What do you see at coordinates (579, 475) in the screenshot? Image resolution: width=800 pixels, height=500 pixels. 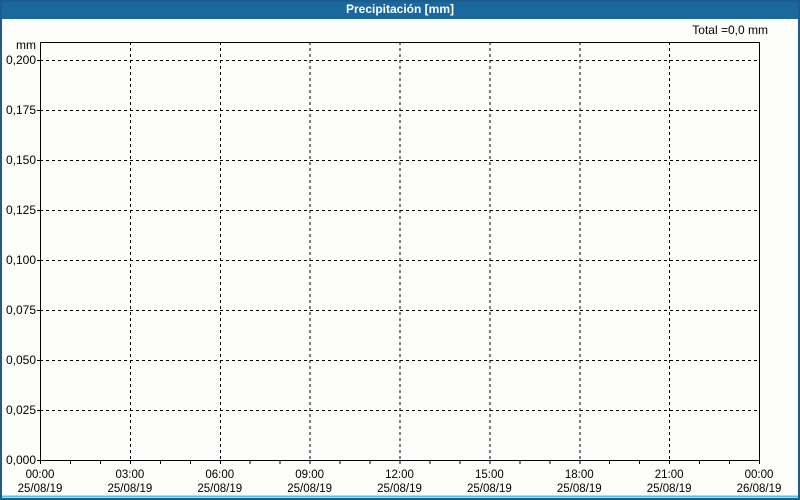 I see `x-time-label: 18:00` at bounding box center [579, 475].